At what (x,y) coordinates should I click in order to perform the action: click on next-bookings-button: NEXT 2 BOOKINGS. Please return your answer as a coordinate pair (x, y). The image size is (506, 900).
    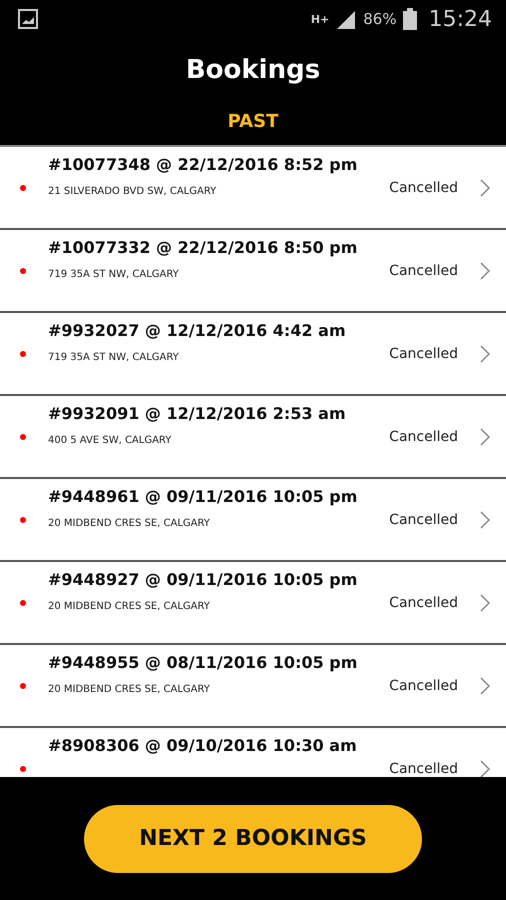
    Looking at the image, I should click on (253, 838).